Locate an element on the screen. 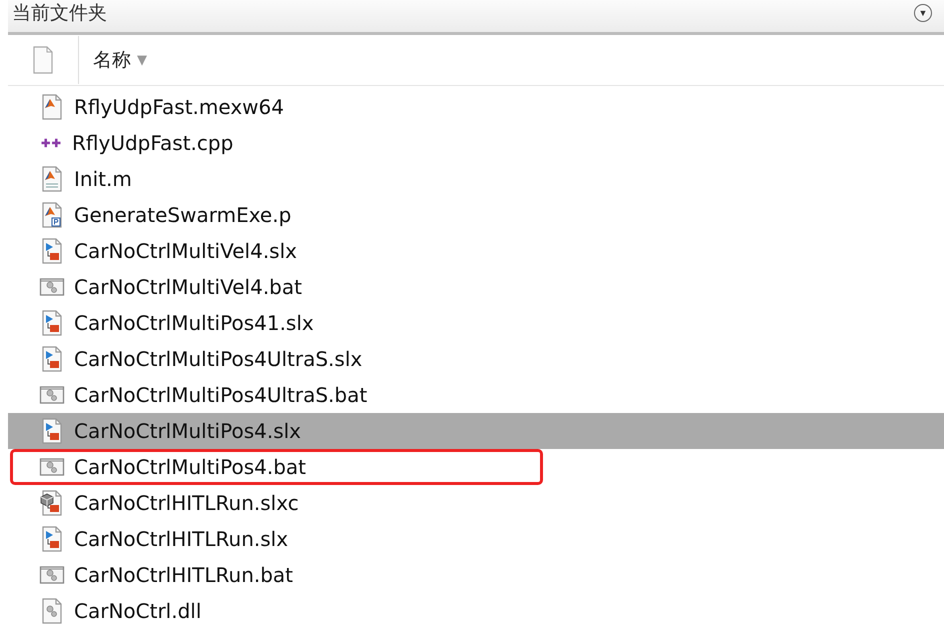  file-row: RflyUdpFast.mexw64 is located at coordinates (476, 107).